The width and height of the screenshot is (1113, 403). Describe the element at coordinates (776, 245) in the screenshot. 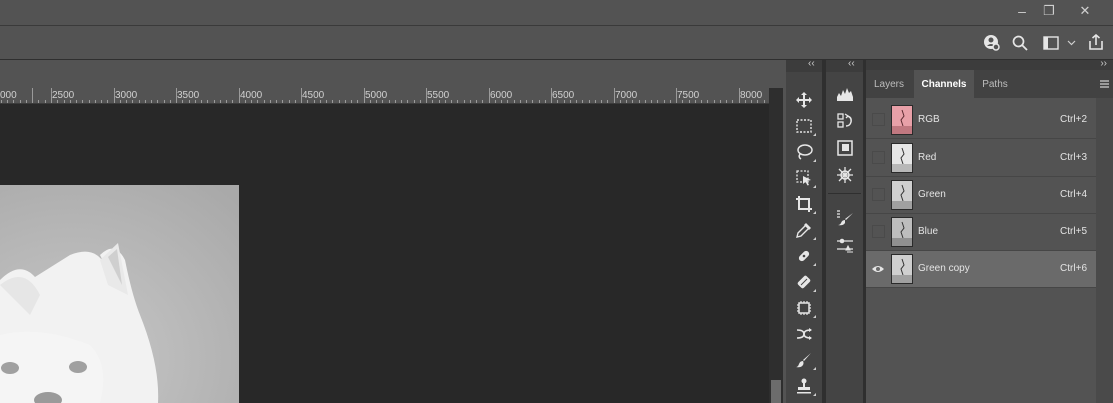

I see `vertical-scrollbar` at that location.